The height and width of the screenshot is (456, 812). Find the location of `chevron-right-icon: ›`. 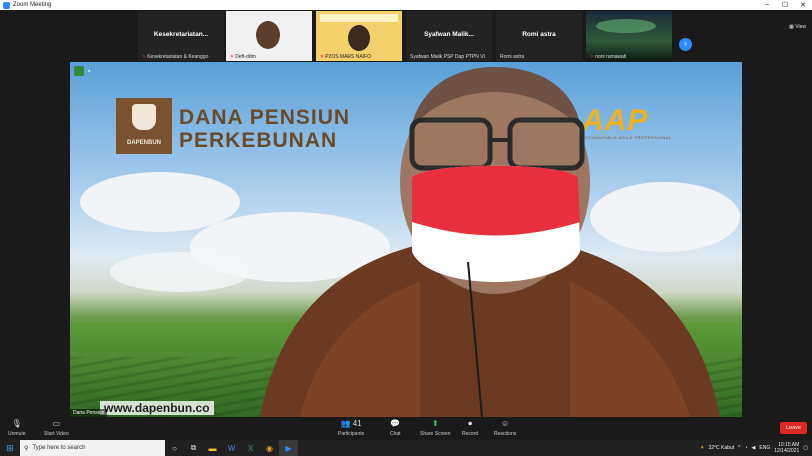

chevron-right-icon: › is located at coordinates (685, 44).